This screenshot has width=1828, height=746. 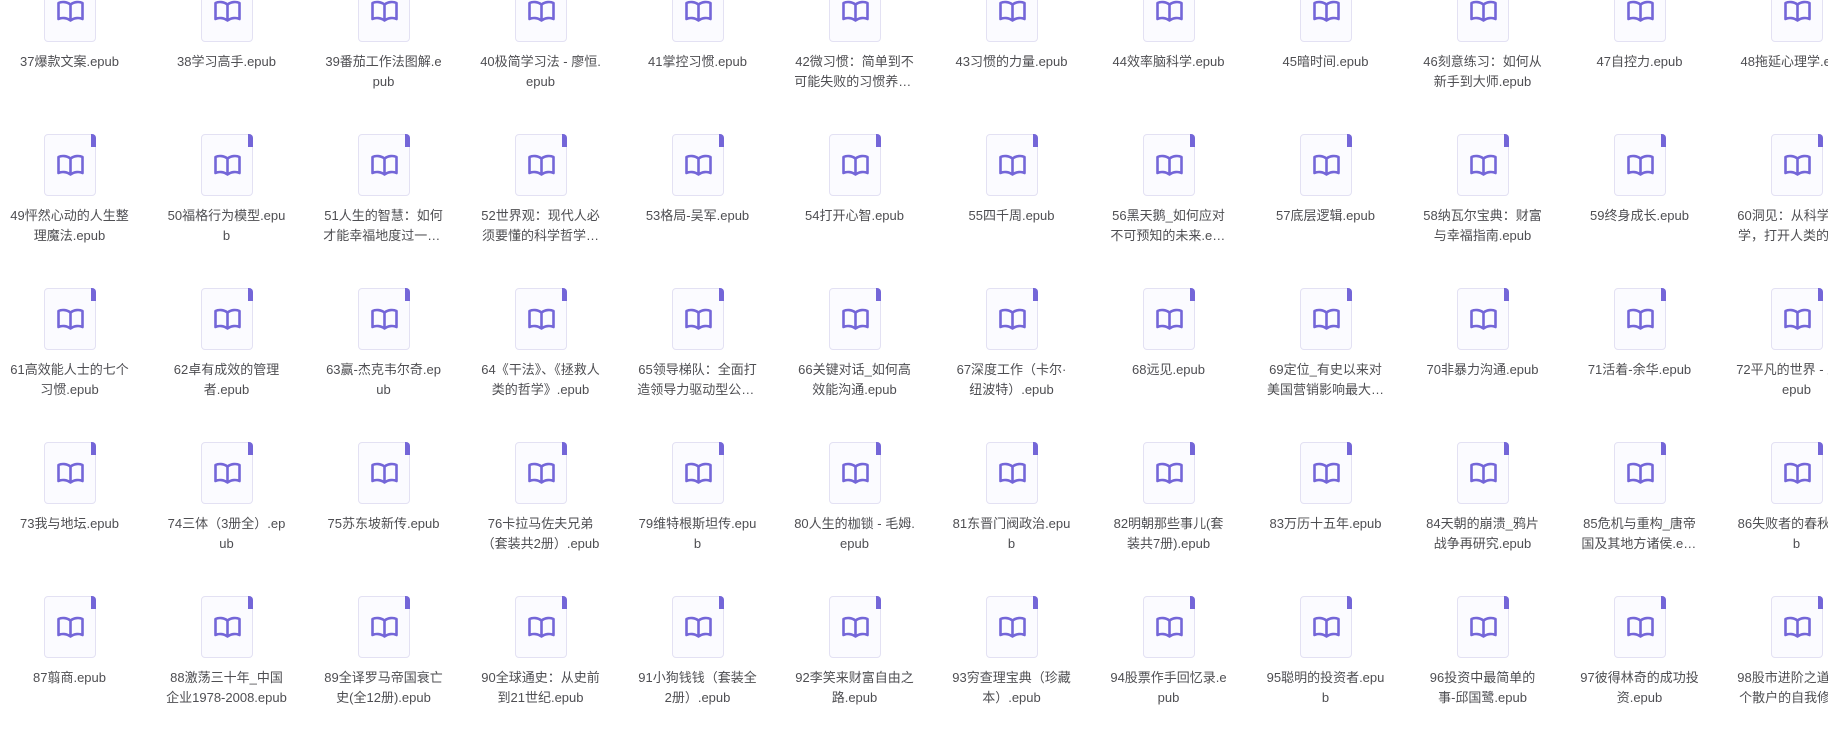 I want to click on file-name: 92李笑来财富自由之路.epub, so click(x=854, y=687).